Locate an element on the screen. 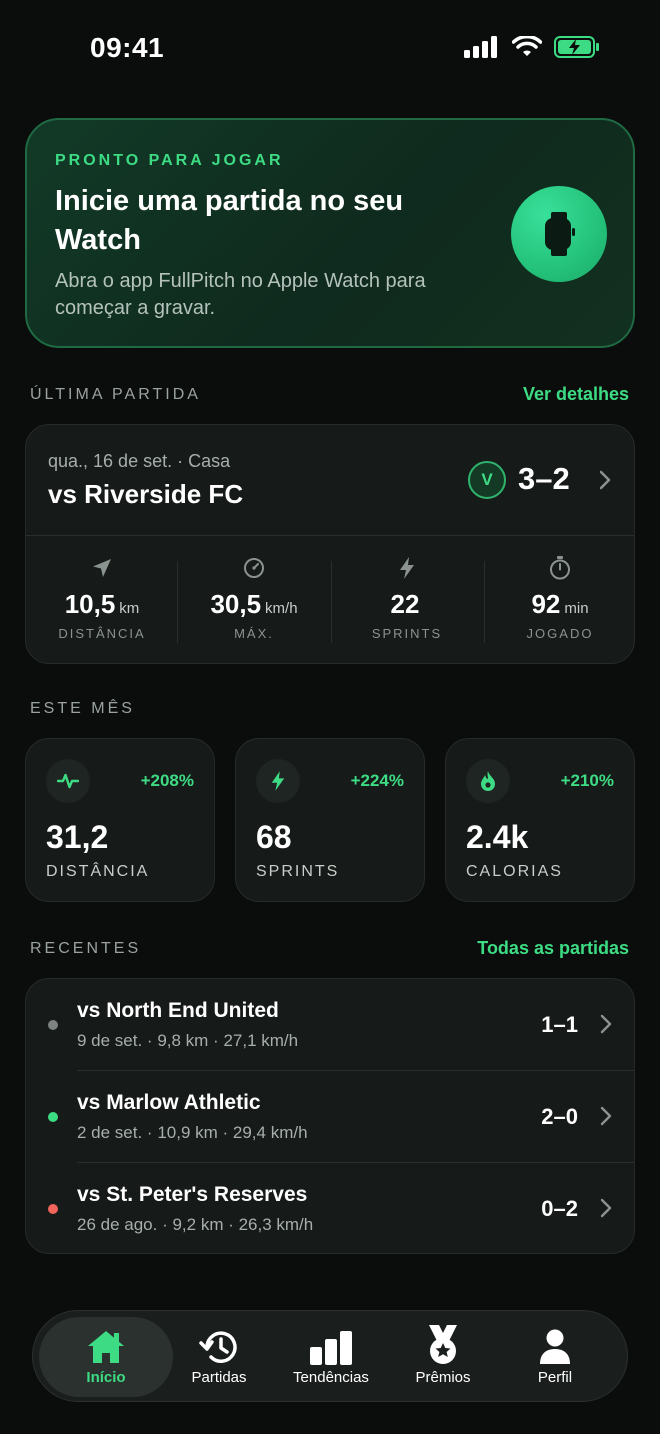  bar-chart-icon is located at coordinates (331, 1348).